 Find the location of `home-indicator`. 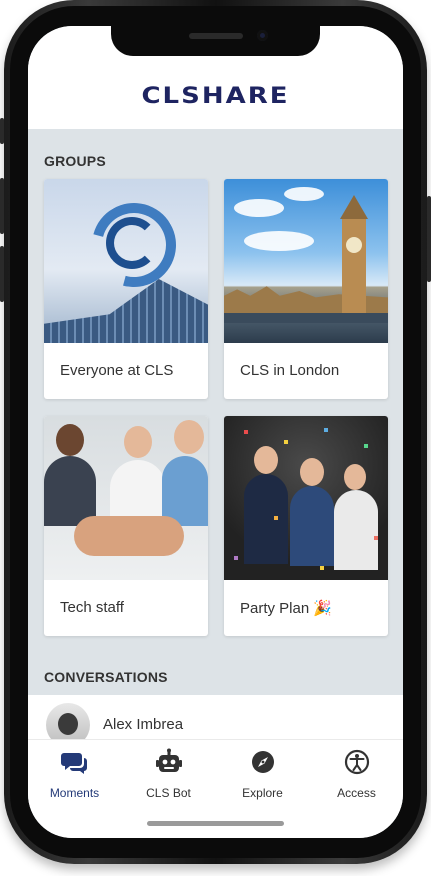

home-indicator is located at coordinates (215, 823).